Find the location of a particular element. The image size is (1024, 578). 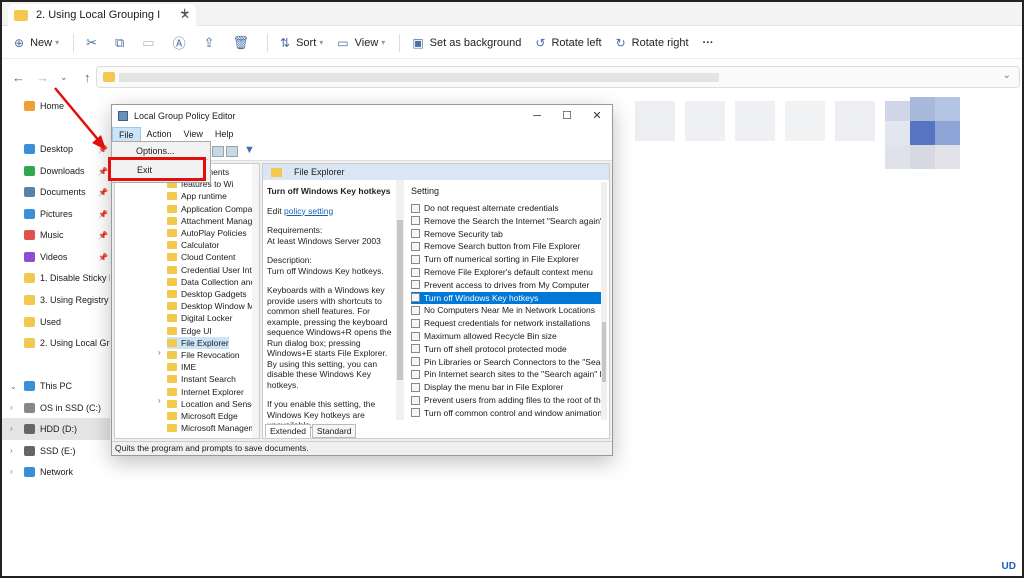

arrow-shaft is located at coordinates (77, 115).